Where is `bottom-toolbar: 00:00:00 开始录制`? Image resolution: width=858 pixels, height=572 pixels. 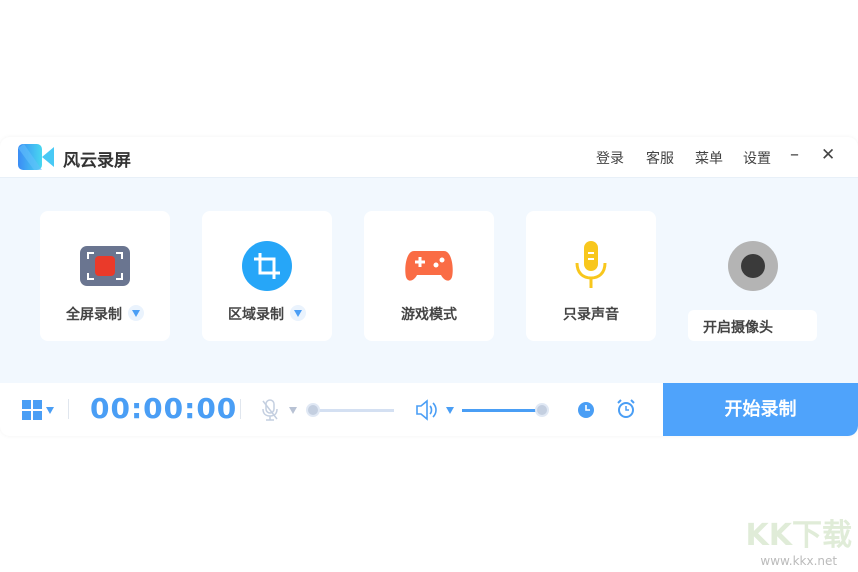 bottom-toolbar: 00:00:00 开始录制 is located at coordinates (429, 409).